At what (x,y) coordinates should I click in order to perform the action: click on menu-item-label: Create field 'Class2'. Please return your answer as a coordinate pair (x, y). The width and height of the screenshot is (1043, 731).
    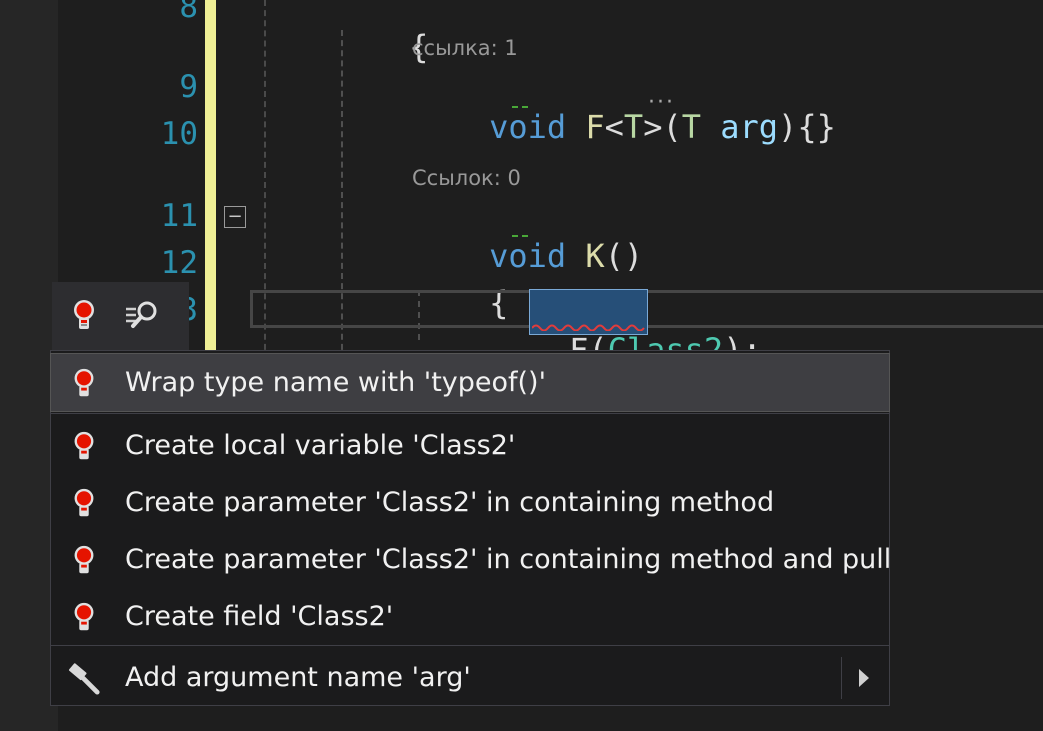
    Looking at the image, I should click on (259, 616).